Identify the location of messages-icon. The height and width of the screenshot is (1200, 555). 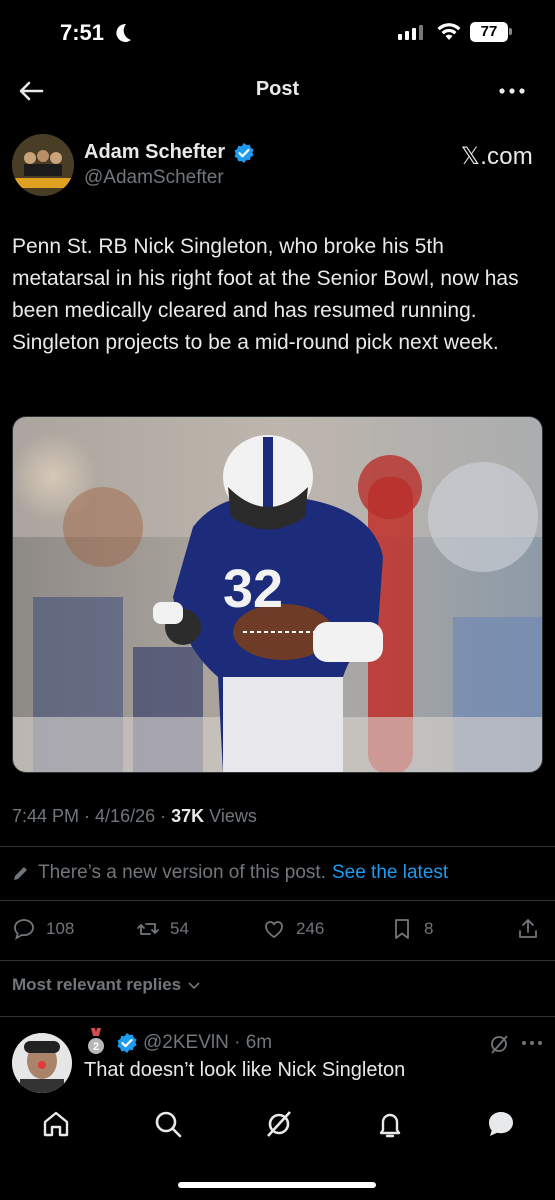
(501, 1124).